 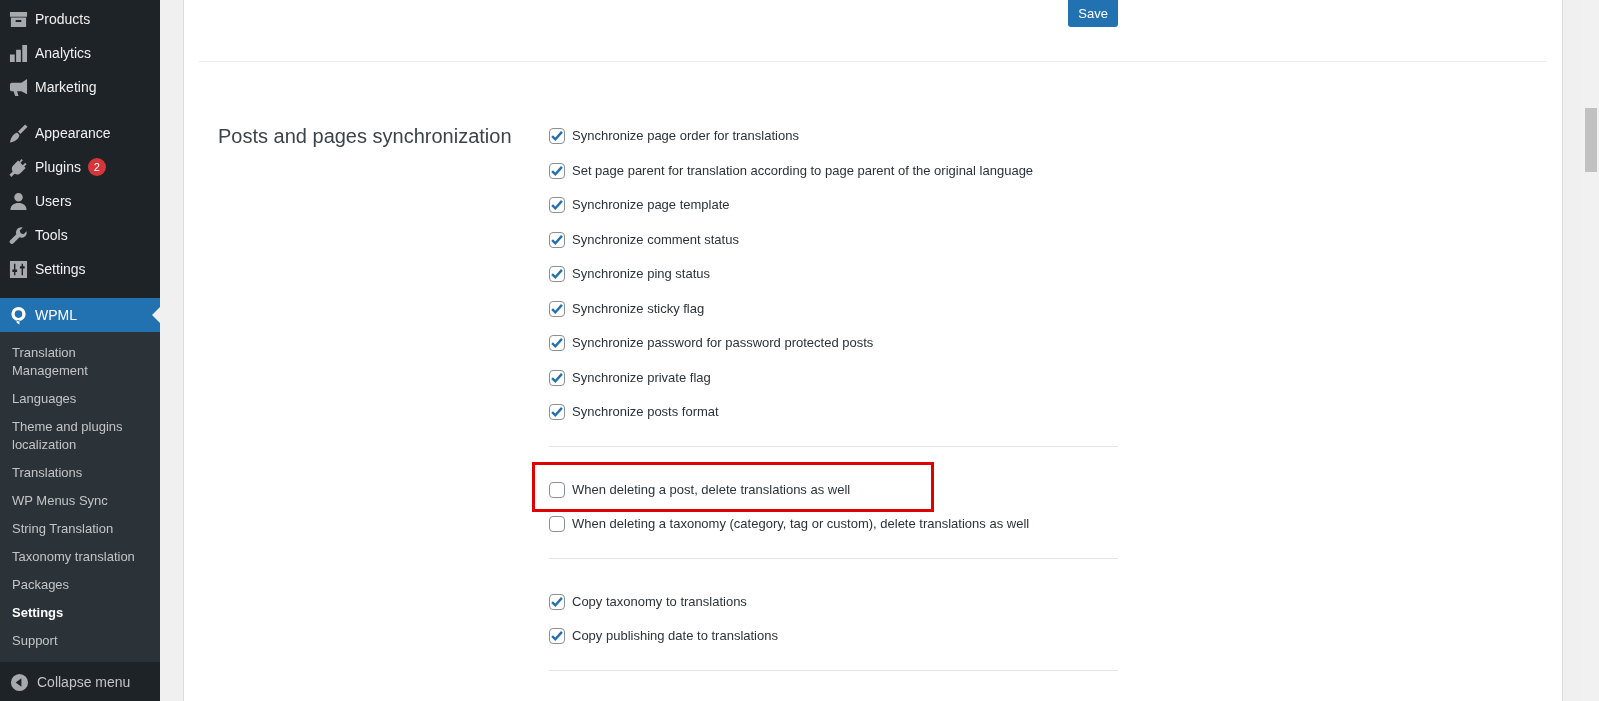 I want to click on menu-item: Settings, so click(x=80, y=269).